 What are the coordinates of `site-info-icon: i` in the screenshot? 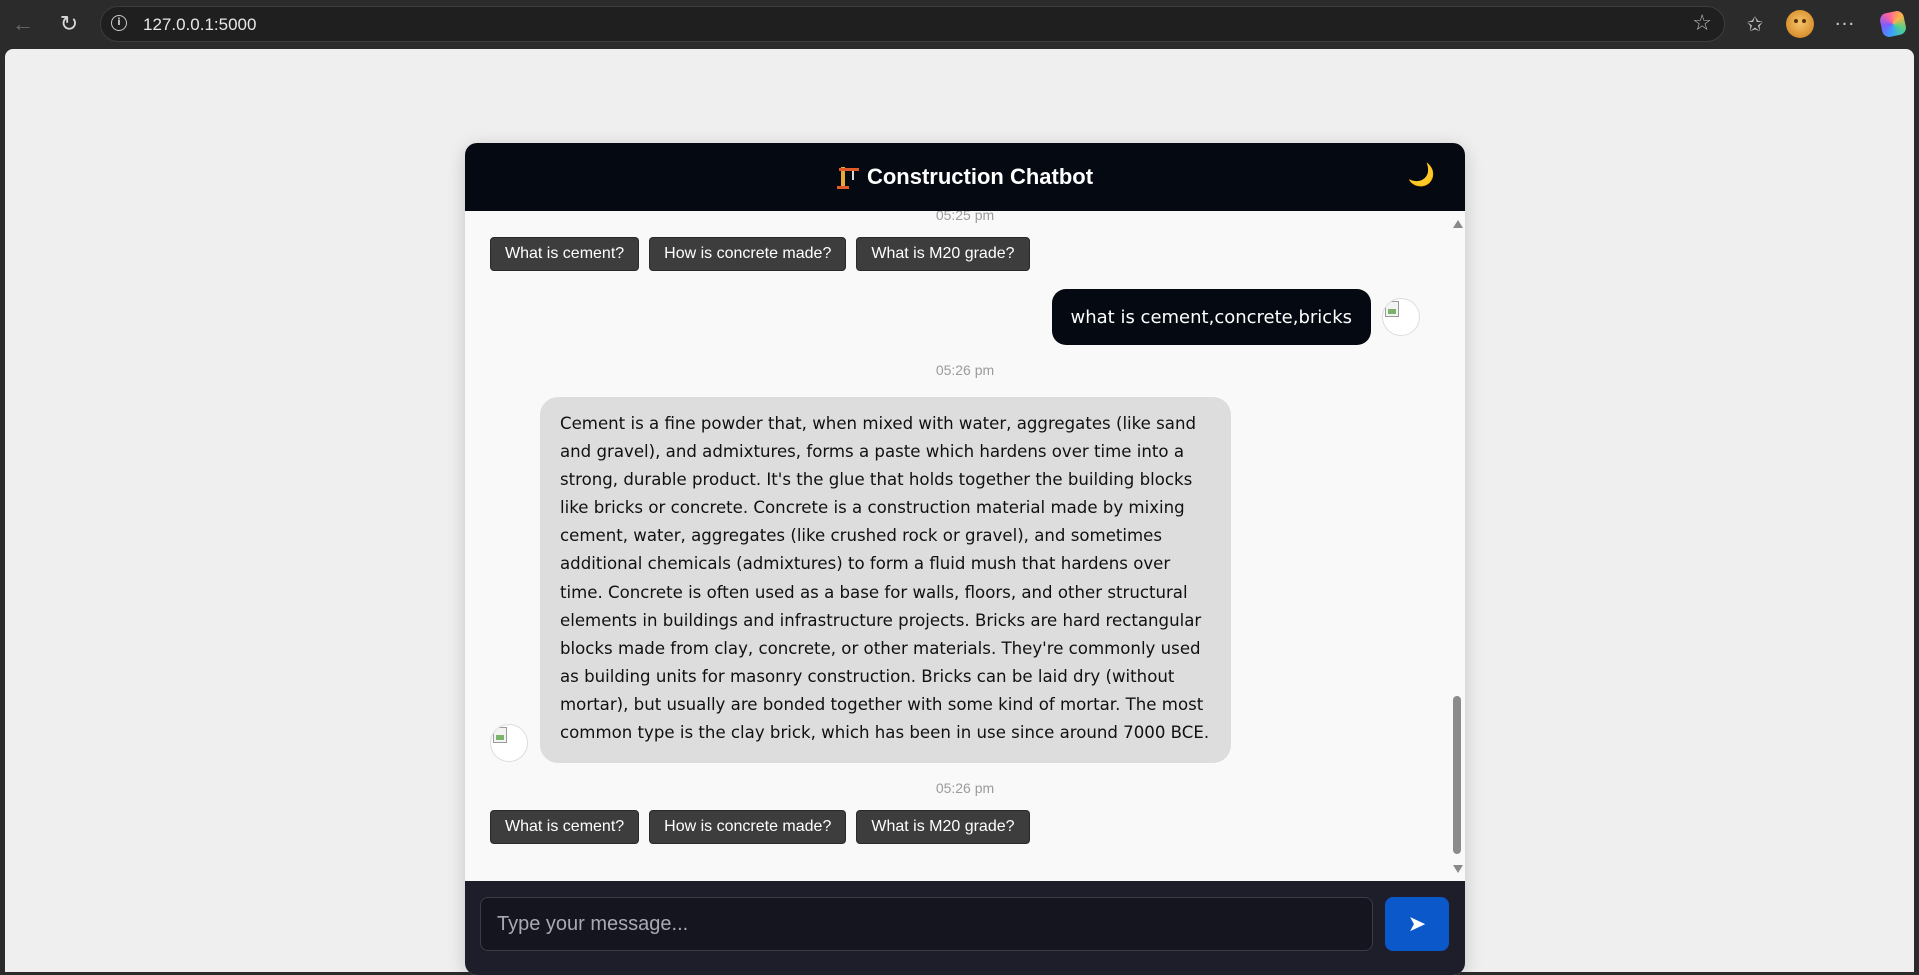 It's located at (119, 23).